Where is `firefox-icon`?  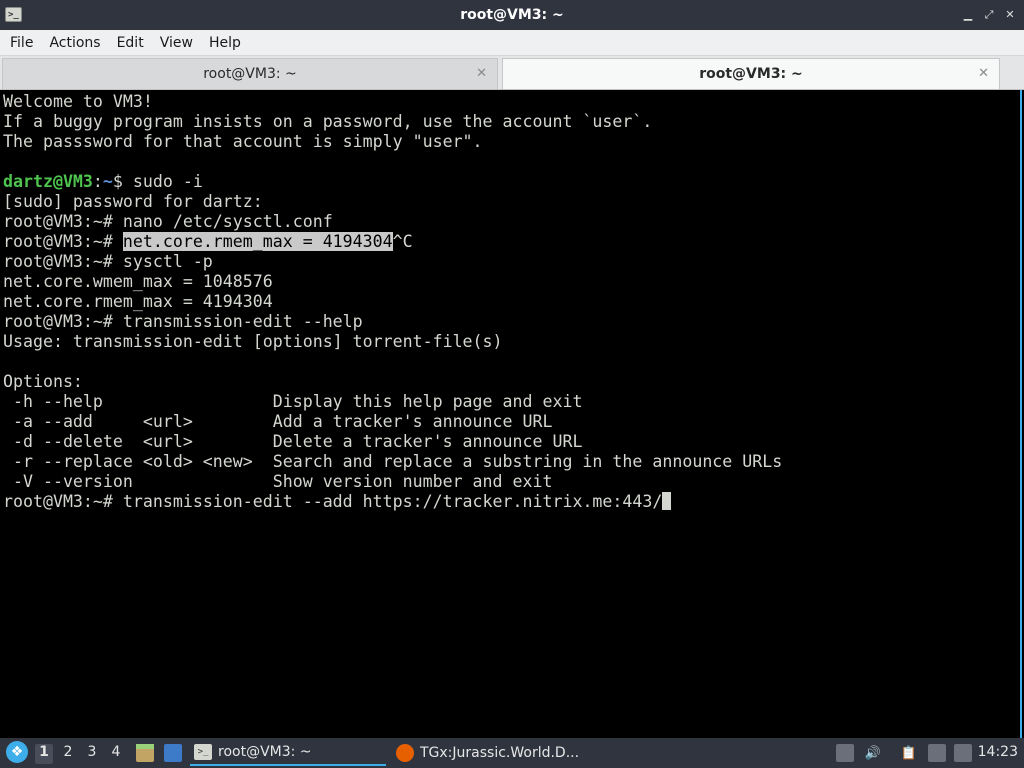
firefox-icon is located at coordinates (405, 753).